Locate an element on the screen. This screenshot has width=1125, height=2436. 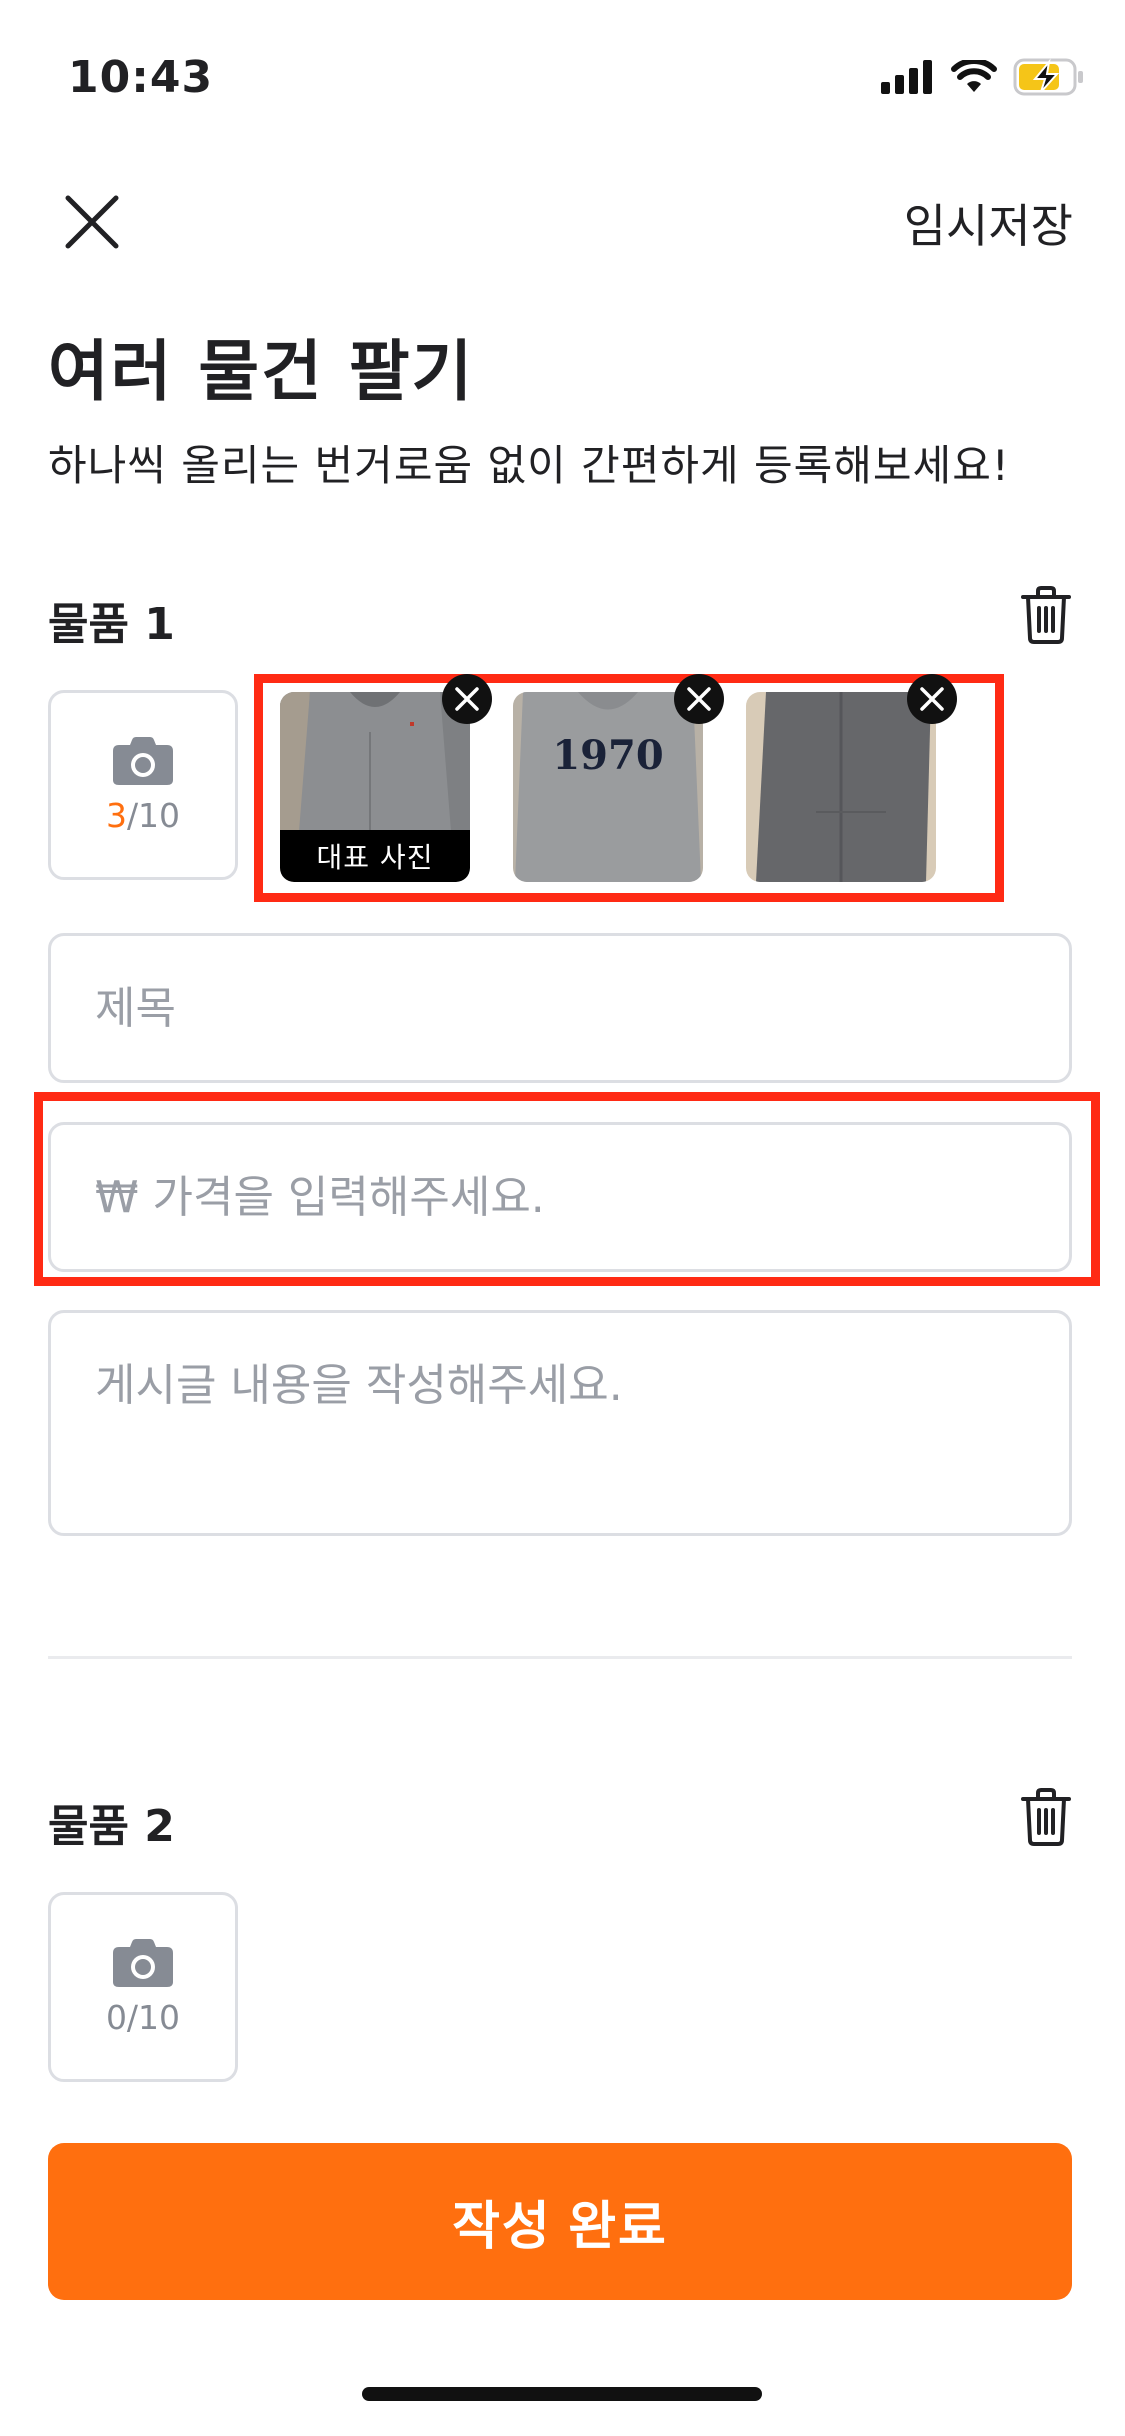
item-1-photo-3-remove-button is located at coordinates (932, 699).